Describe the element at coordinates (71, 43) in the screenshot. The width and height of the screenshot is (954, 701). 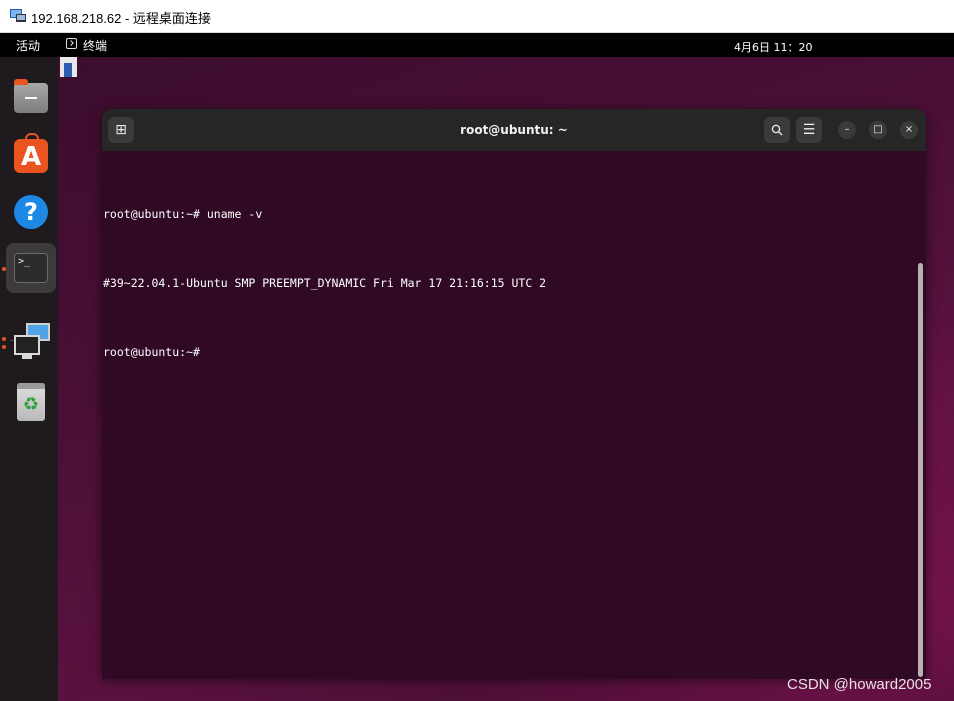
I see `terminal-small-icon` at that location.